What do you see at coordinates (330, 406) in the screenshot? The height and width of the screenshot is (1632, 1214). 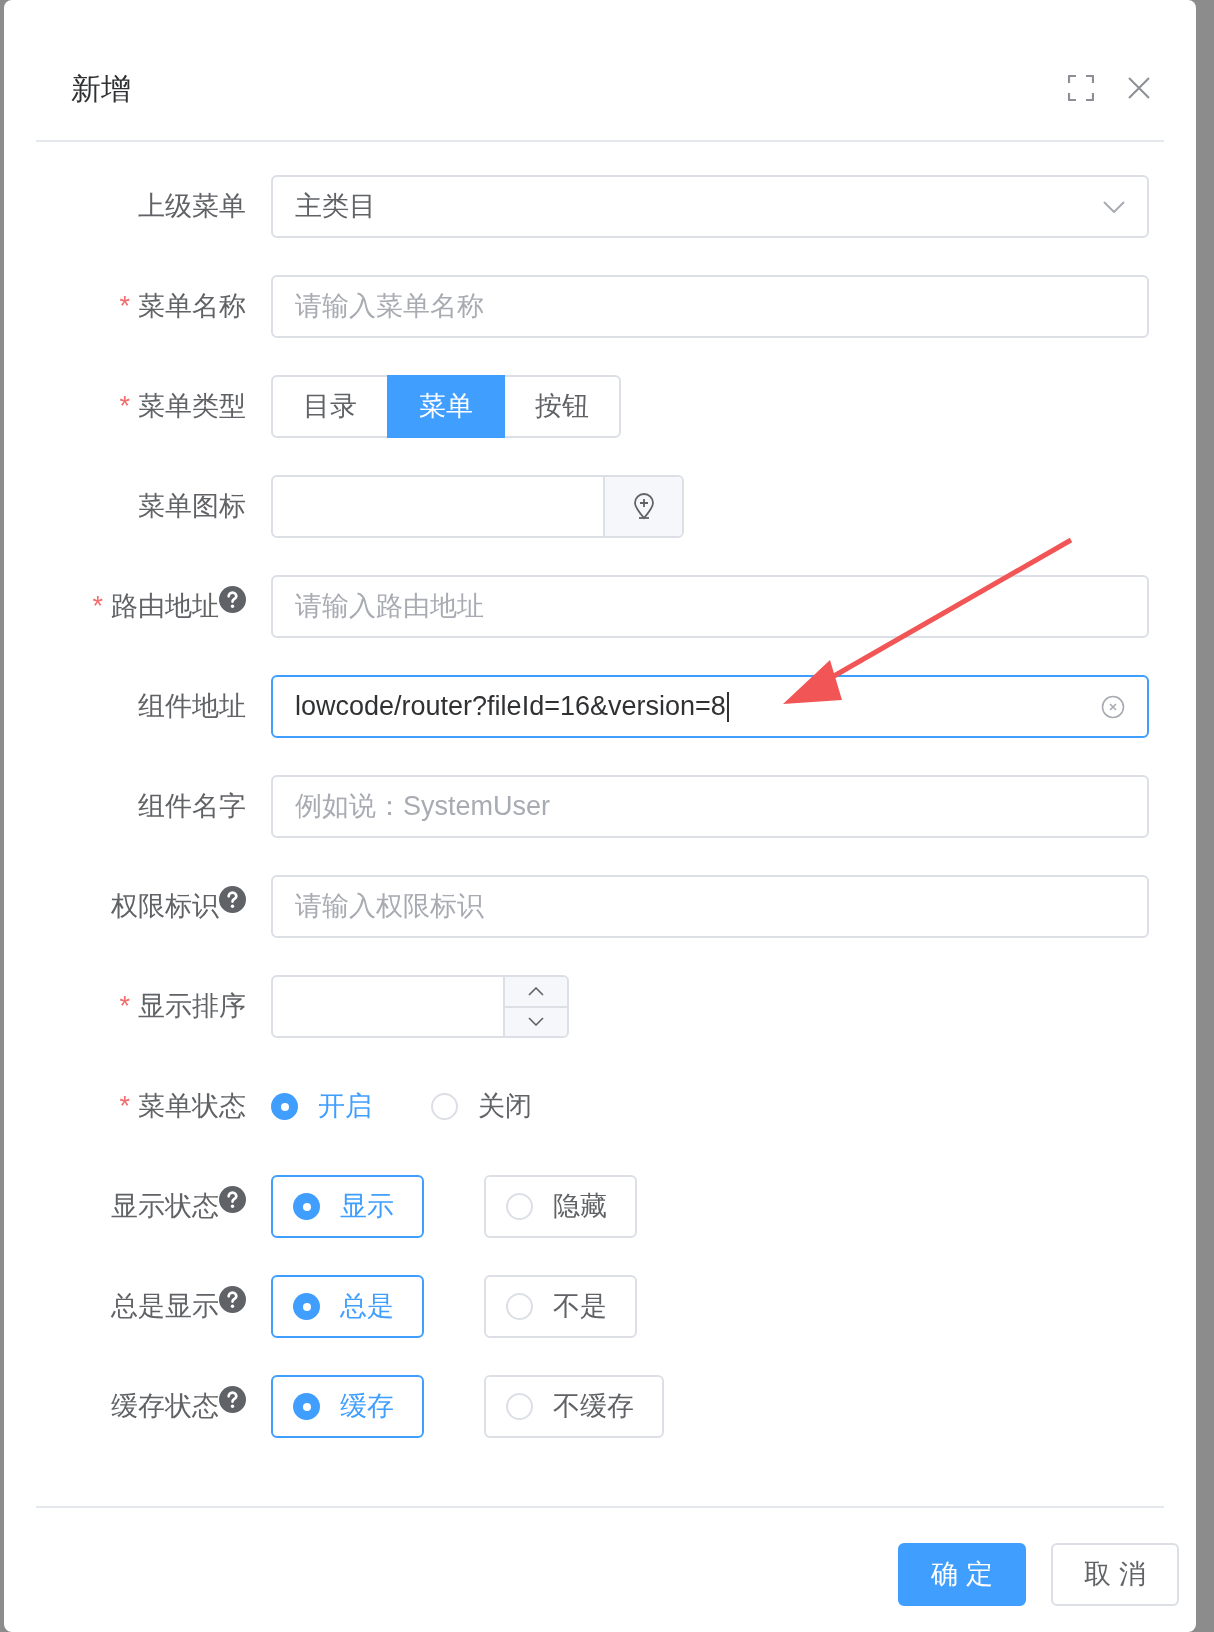 I see `segment-button: 目录` at bounding box center [330, 406].